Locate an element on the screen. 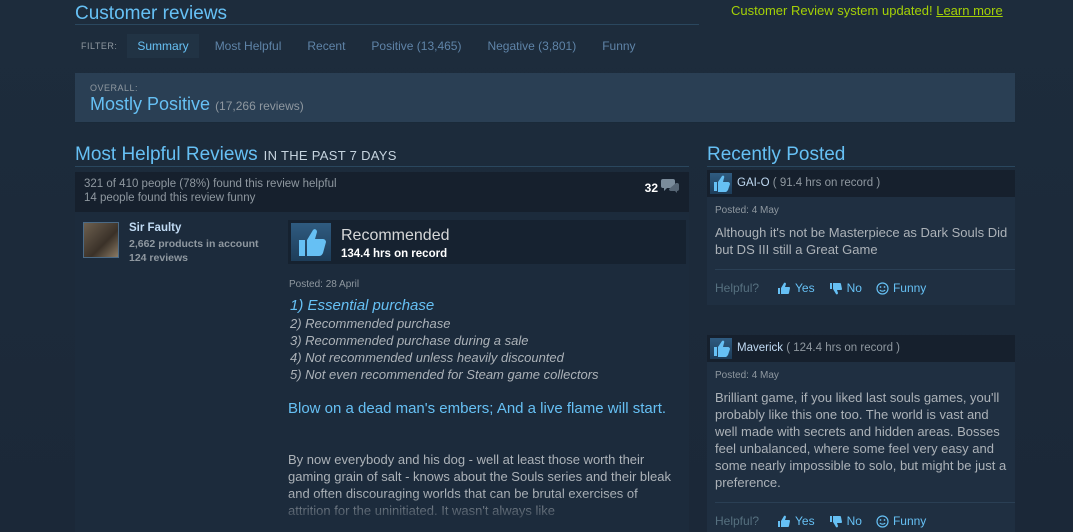  comment-icon is located at coordinates (670, 187).